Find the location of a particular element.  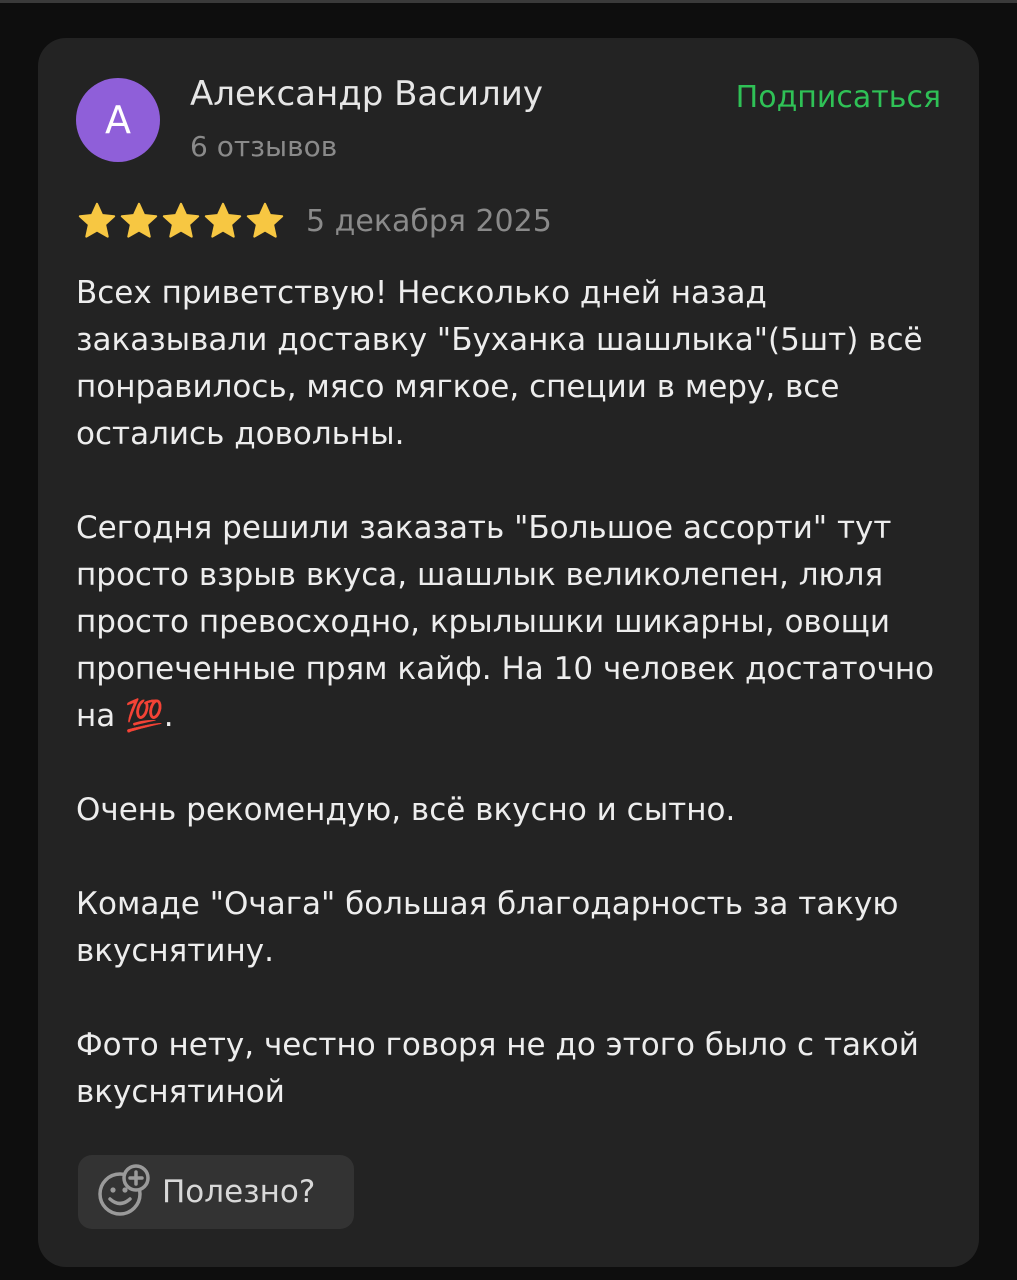

top-edge-divider is located at coordinates (508, 1).